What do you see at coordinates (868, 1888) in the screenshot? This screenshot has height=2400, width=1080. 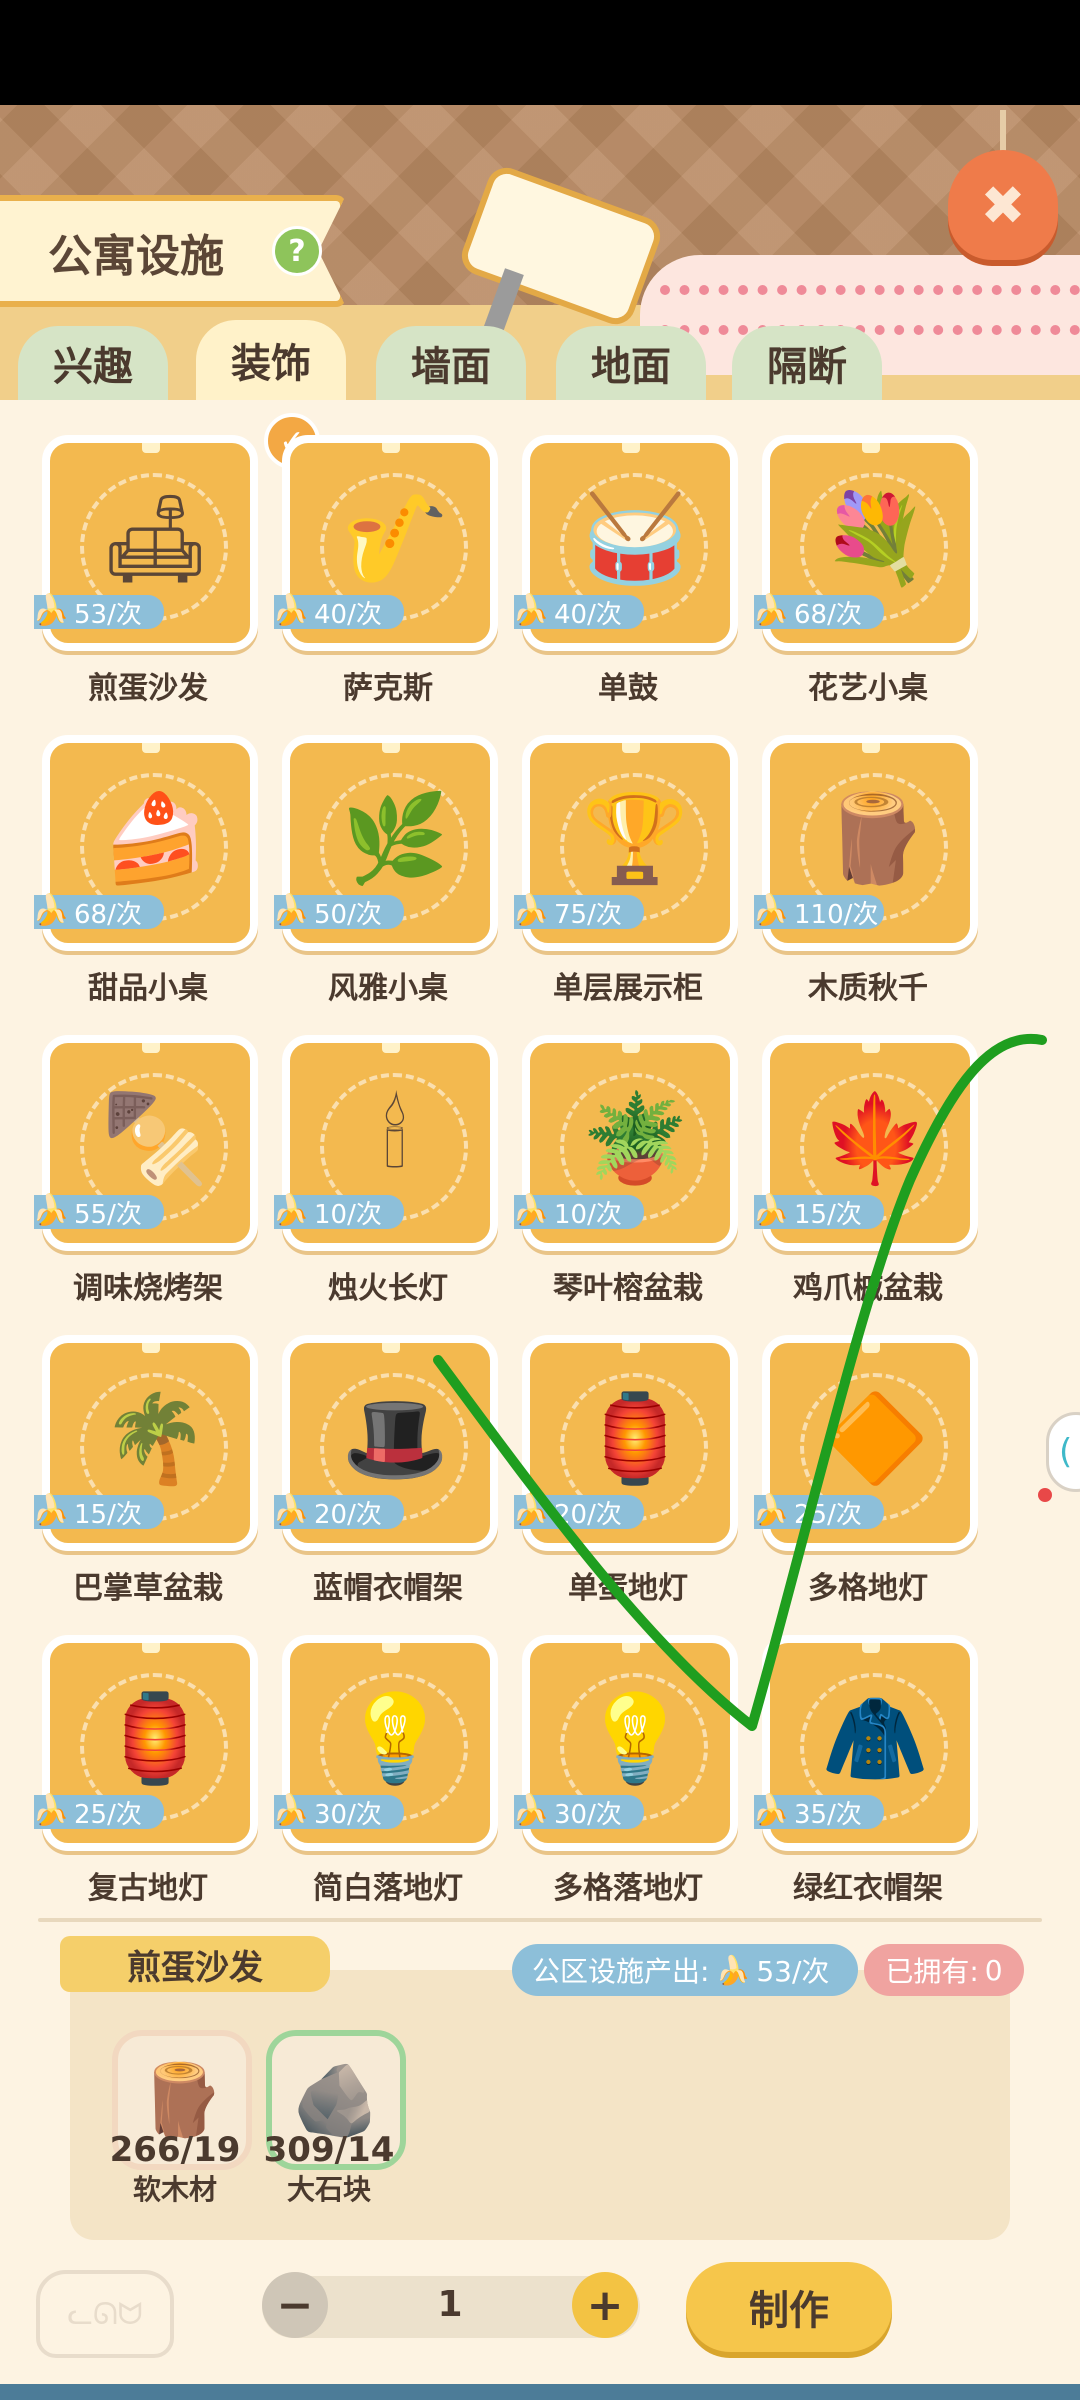 I see `item-name: 绿红衣帽架` at bounding box center [868, 1888].